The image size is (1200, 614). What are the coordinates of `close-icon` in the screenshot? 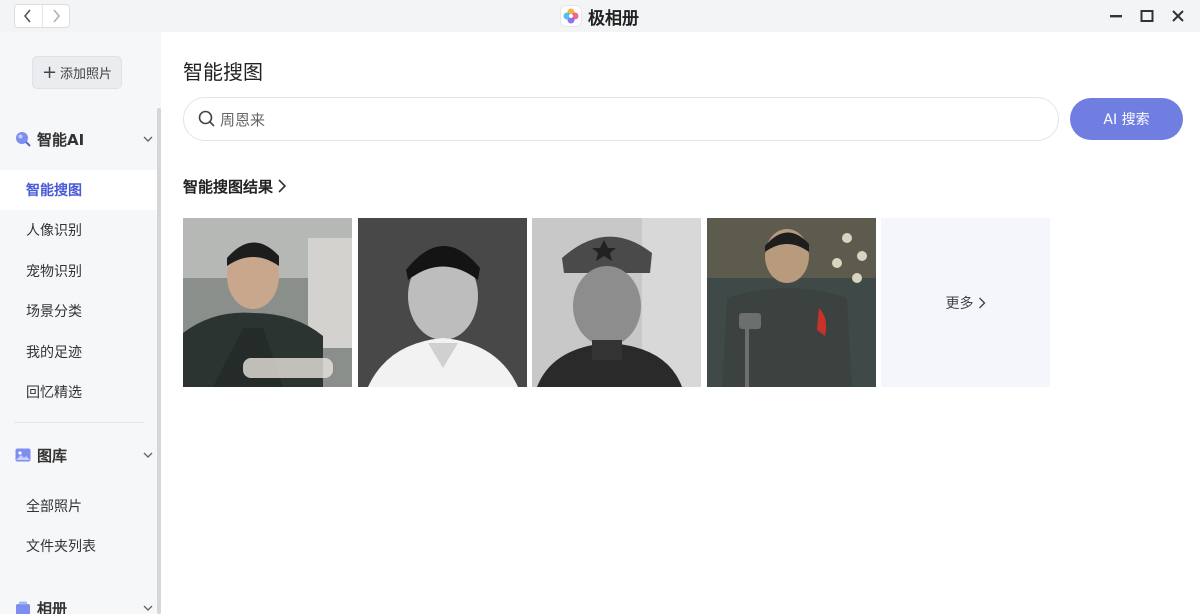 It's located at (1178, 16).